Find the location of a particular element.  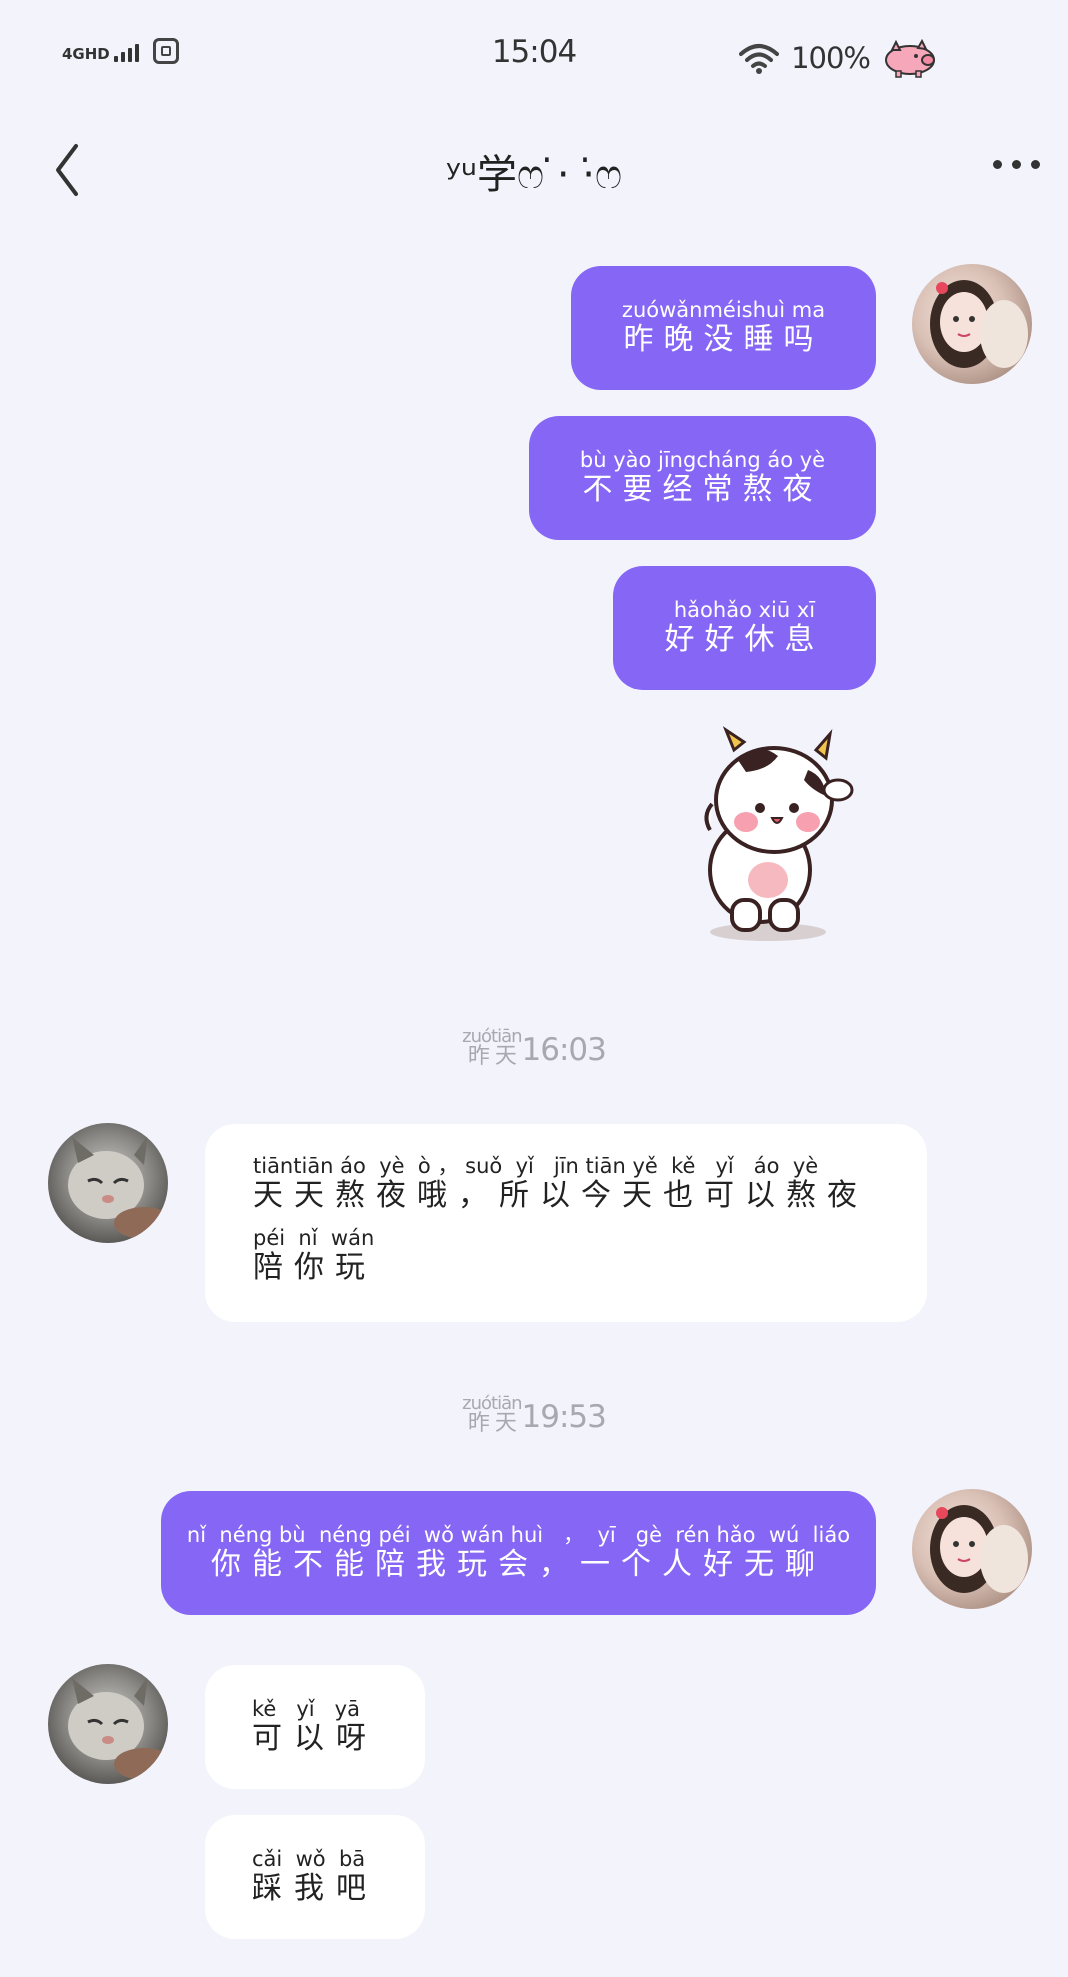

message-bubble-sent: zuówǎnméishuì ma 昨晚没睡吗 is located at coordinates (723, 328).